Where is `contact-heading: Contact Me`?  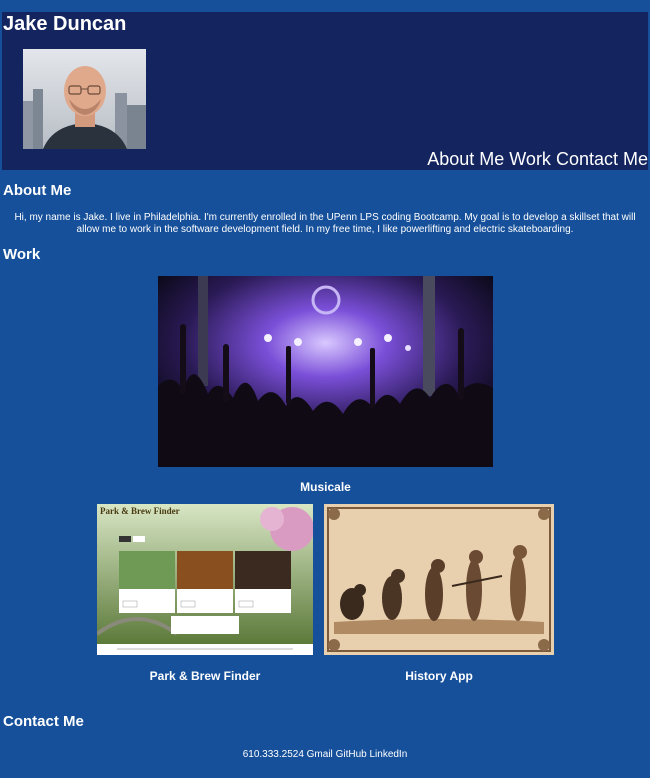 contact-heading: Contact Me is located at coordinates (43, 721).